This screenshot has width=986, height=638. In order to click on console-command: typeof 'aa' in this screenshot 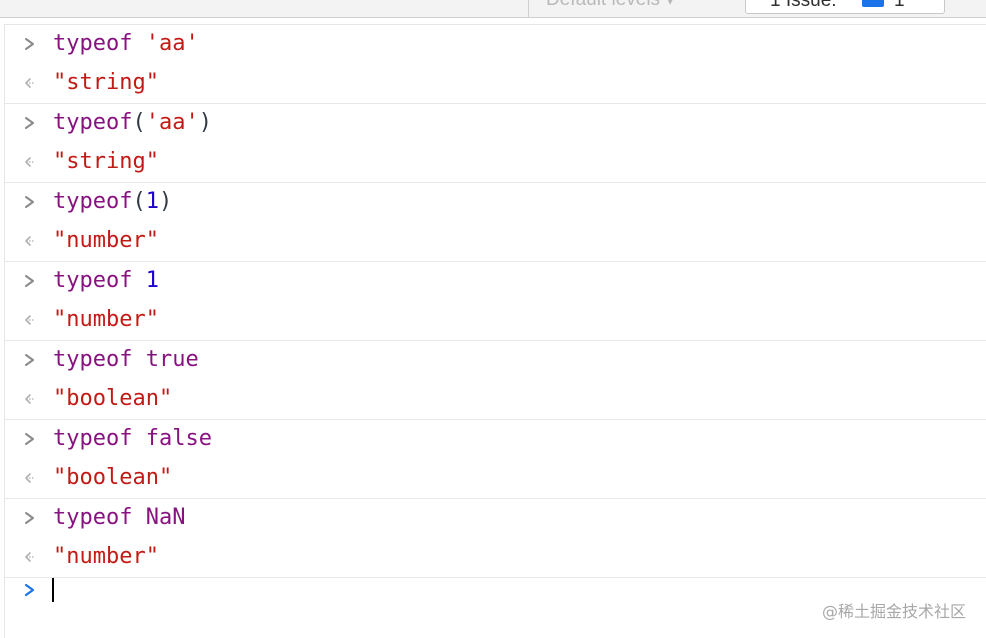, I will do `click(126, 44)`.